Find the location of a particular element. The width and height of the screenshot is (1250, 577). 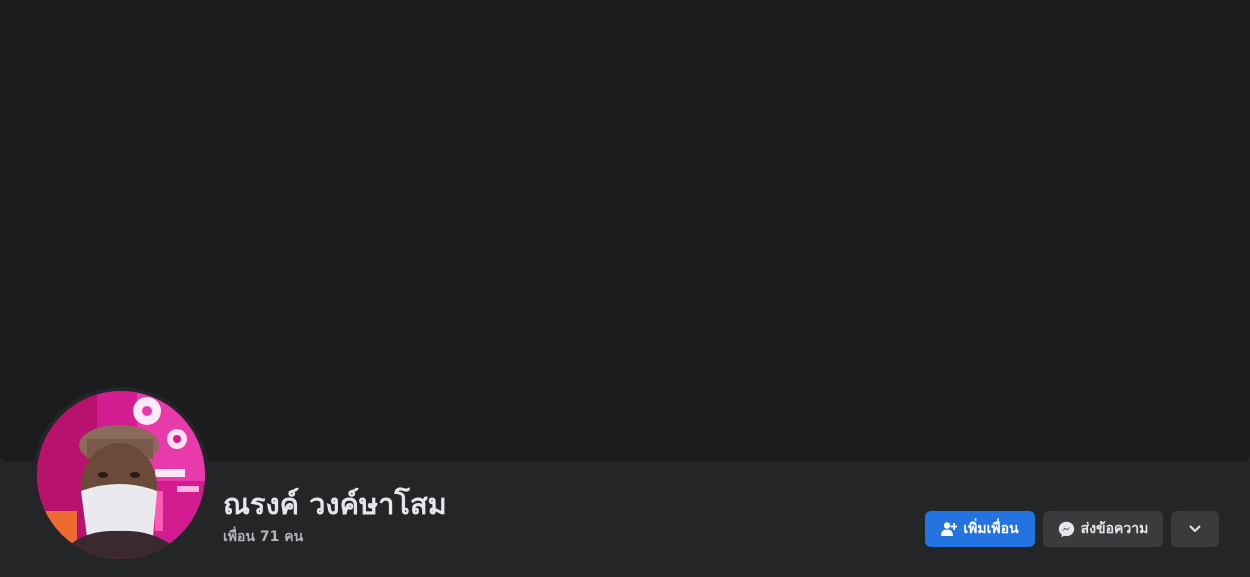

more-options-button is located at coordinates (1195, 529).